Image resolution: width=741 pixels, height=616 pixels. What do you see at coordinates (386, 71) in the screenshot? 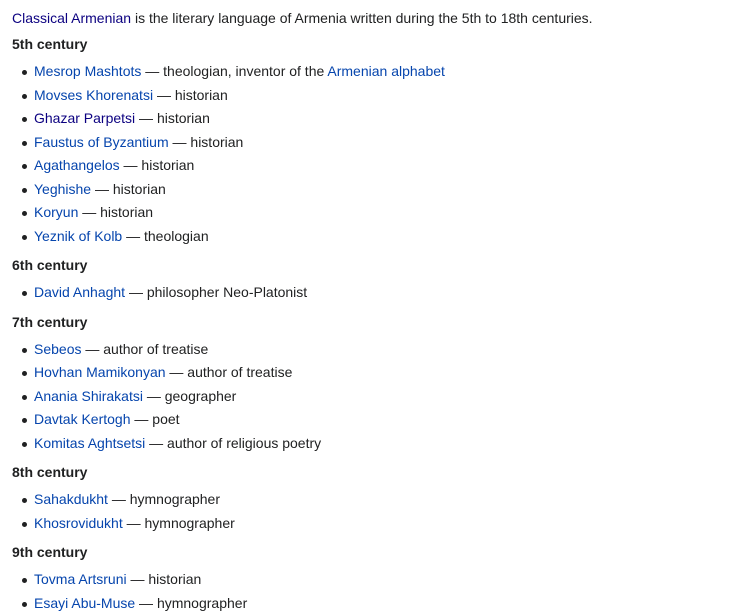
I see `description-link: Armenian alphabet` at bounding box center [386, 71].